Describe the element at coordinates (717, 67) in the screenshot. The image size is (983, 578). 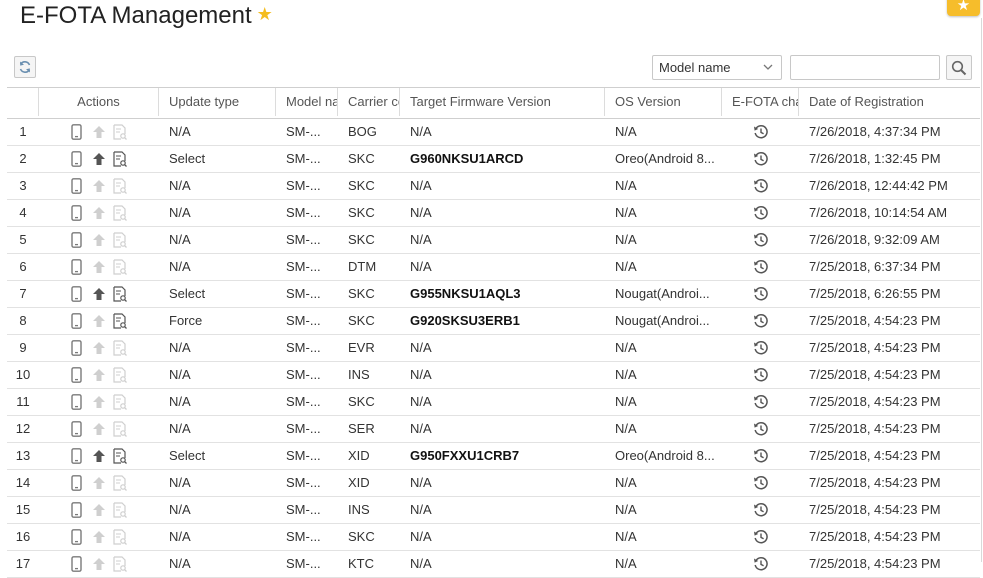
I see `search-field-select: Model name` at that location.